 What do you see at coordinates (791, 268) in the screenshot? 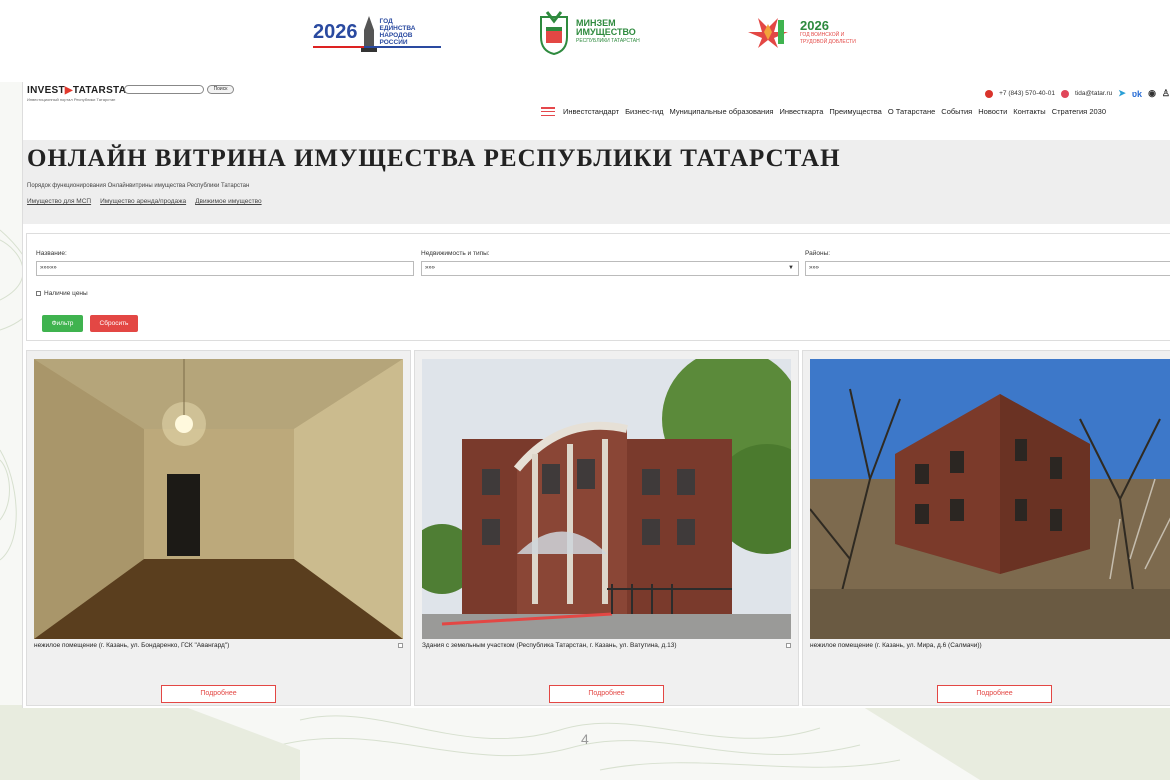
I see `chevron-down-icon: ▼` at bounding box center [791, 268].